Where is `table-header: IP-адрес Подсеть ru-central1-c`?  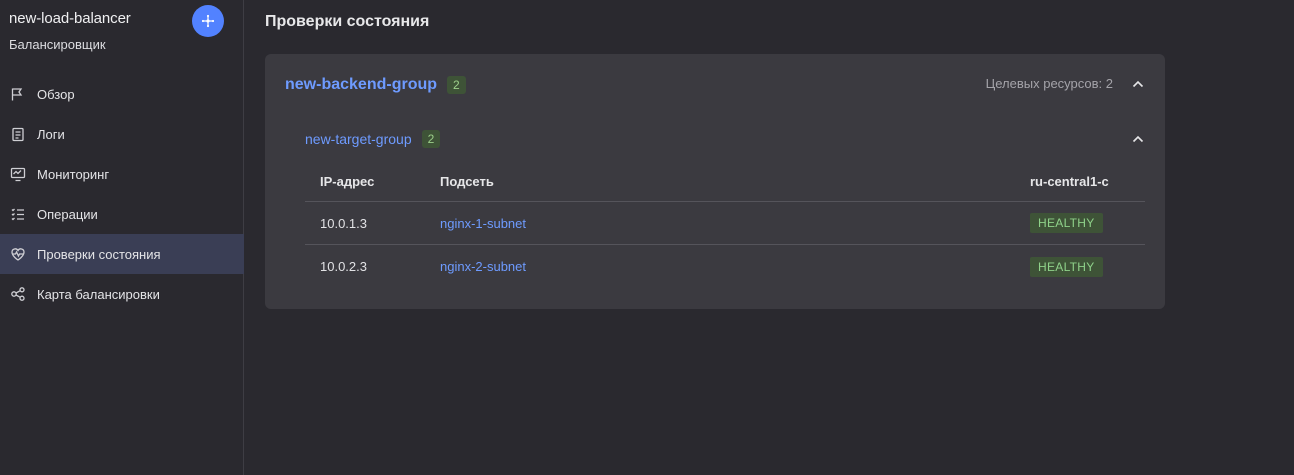
table-header: IP-адрес Подсеть ru-central1-c is located at coordinates (725, 182).